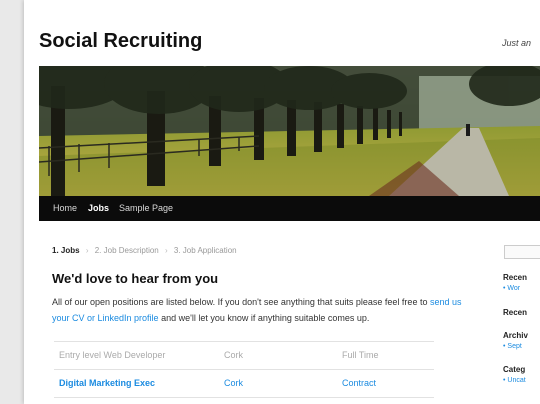 The width and height of the screenshot is (540, 404). Describe the element at coordinates (120, 41) in the screenshot. I see `site-title: Social Recruiting` at that location.